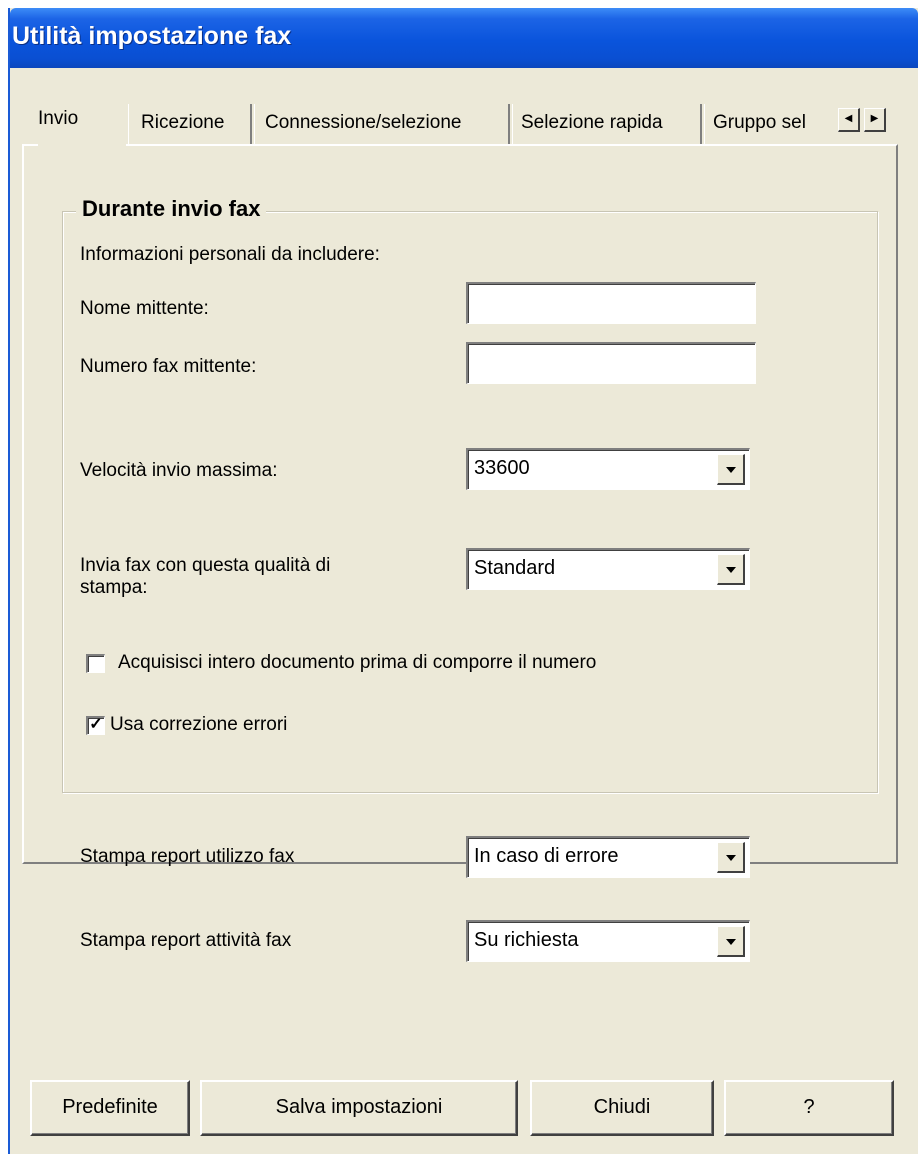  What do you see at coordinates (502, 468) in the screenshot?
I see `max-speed-value: 33600` at bounding box center [502, 468].